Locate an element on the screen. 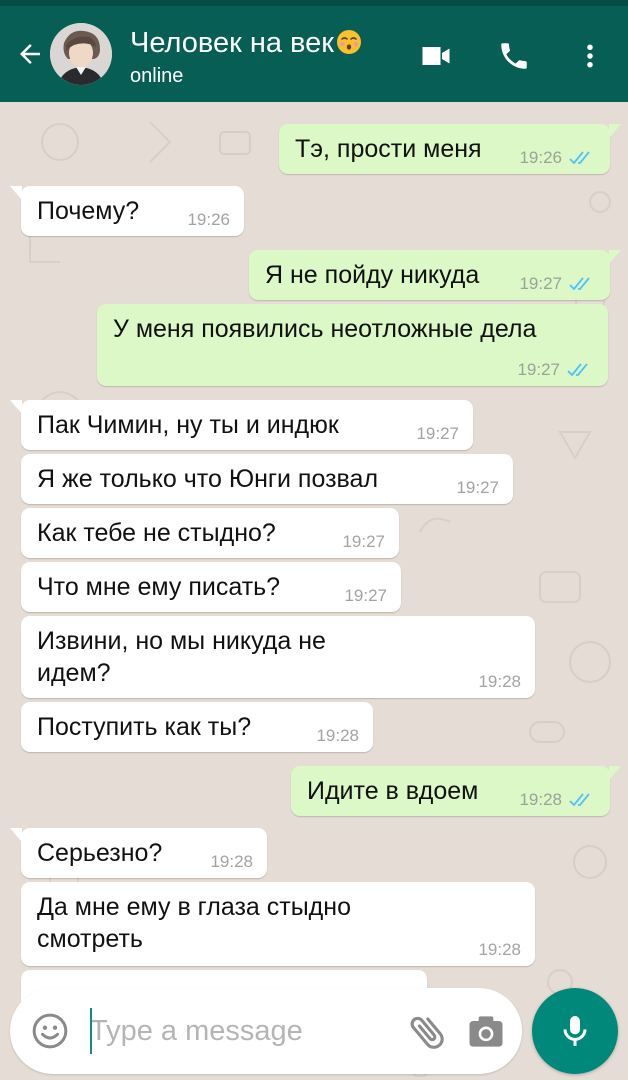 The width and height of the screenshot is (628, 1080). microphone-icon is located at coordinates (575, 1031).